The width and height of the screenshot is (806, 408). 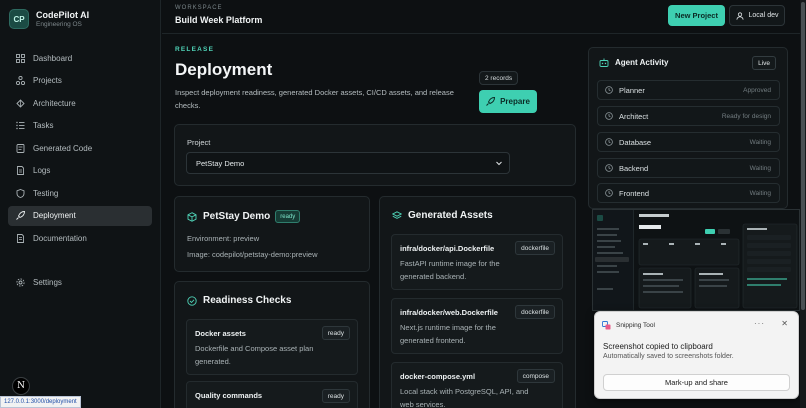 I want to click on agent-row-backend: Backend Waiting, so click(x=688, y=168).